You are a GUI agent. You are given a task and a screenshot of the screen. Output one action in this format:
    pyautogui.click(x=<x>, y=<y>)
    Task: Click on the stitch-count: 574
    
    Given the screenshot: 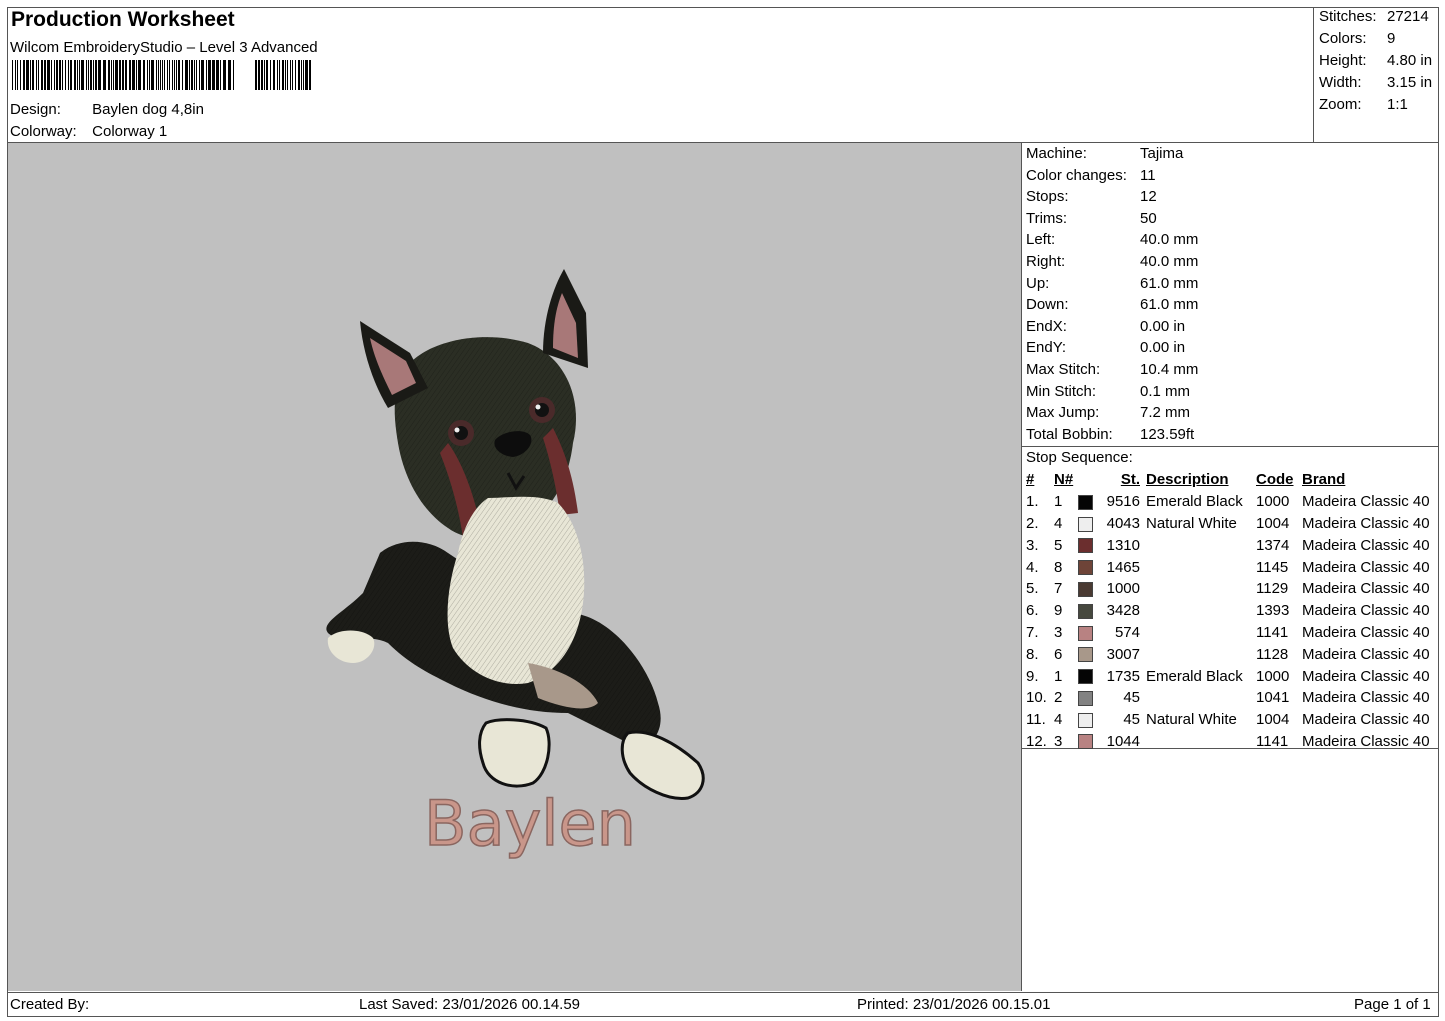 What is the action you would take?
    pyautogui.click(x=1127, y=632)
    